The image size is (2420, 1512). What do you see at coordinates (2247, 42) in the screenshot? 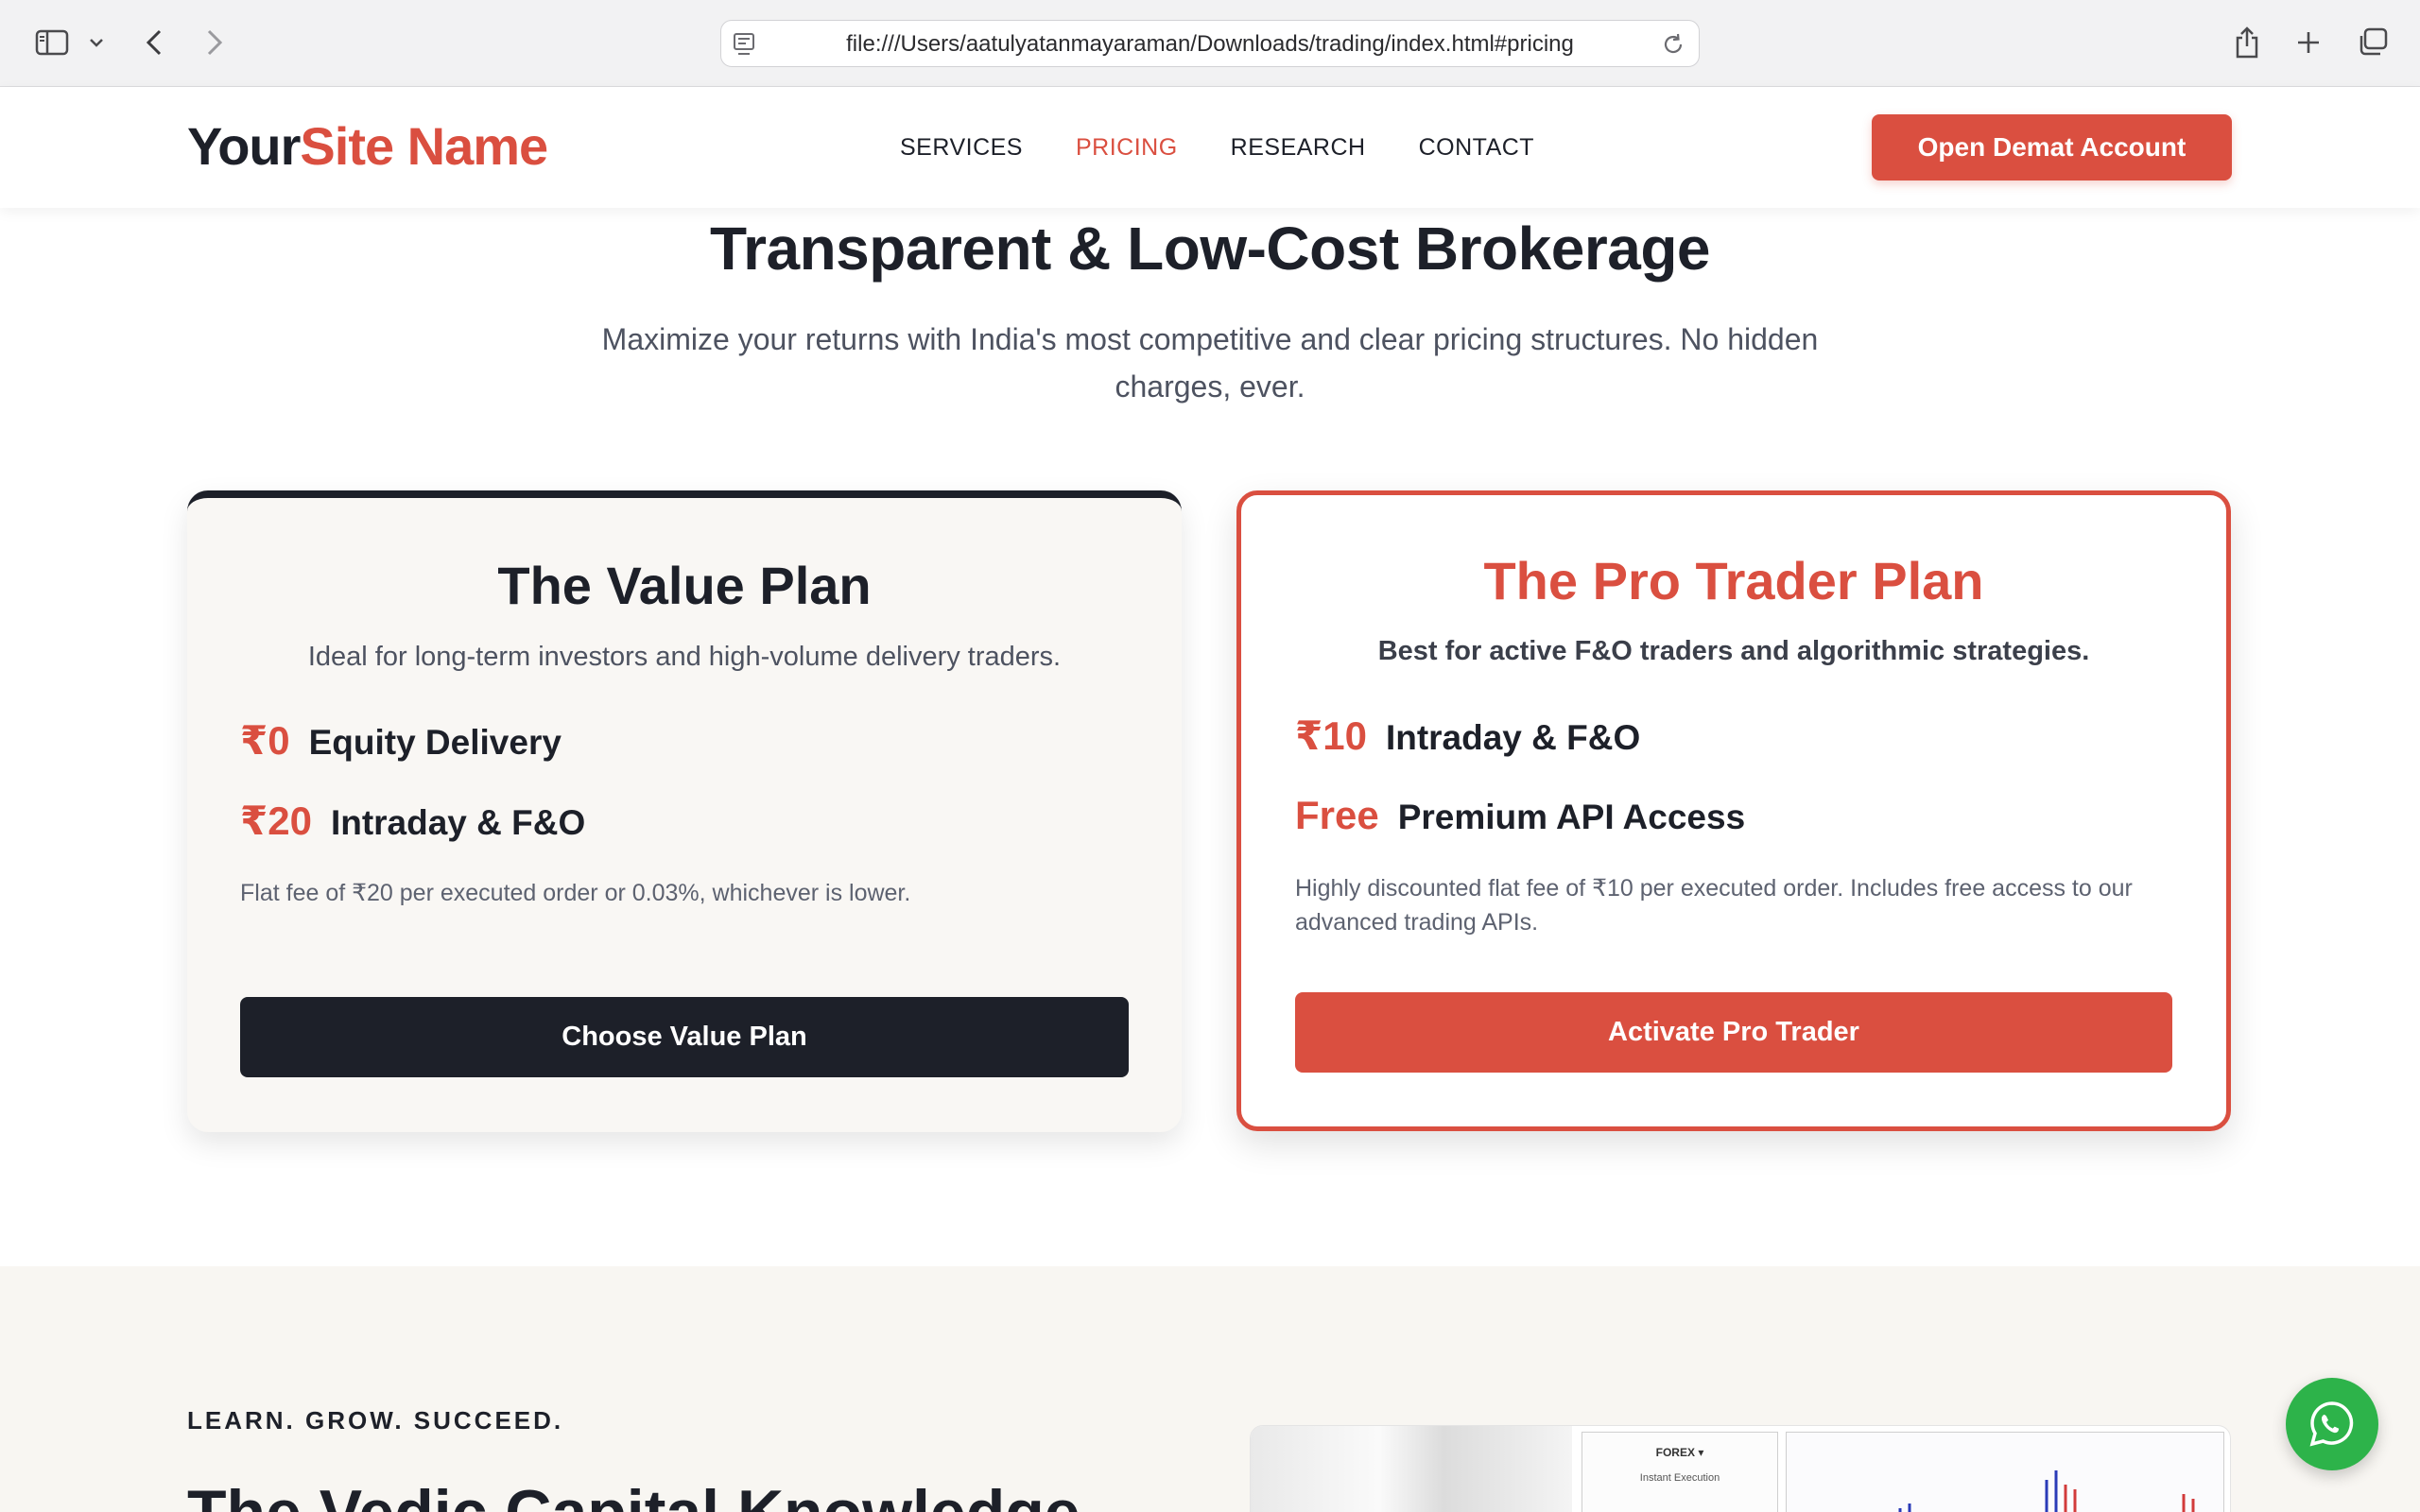
I see `share-icon` at bounding box center [2247, 42].